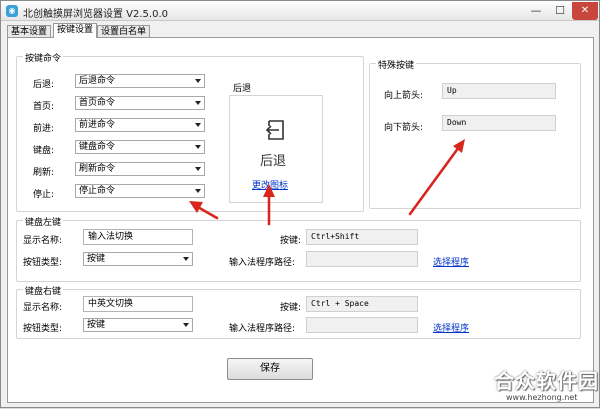 The width and height of the screenshot is (600, 409). What do you see at coordinates (97, 125) in the screenshot?
I see `forward-command-value: 前进命令` at bounding box center [97, 125].